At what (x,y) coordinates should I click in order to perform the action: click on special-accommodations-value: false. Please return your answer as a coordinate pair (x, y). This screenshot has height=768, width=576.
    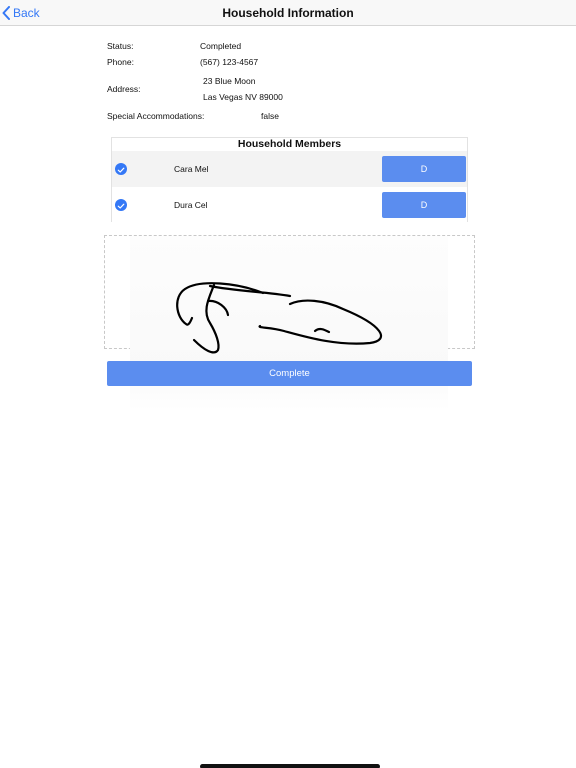
    Looking at the image, I should click on (270, 116).